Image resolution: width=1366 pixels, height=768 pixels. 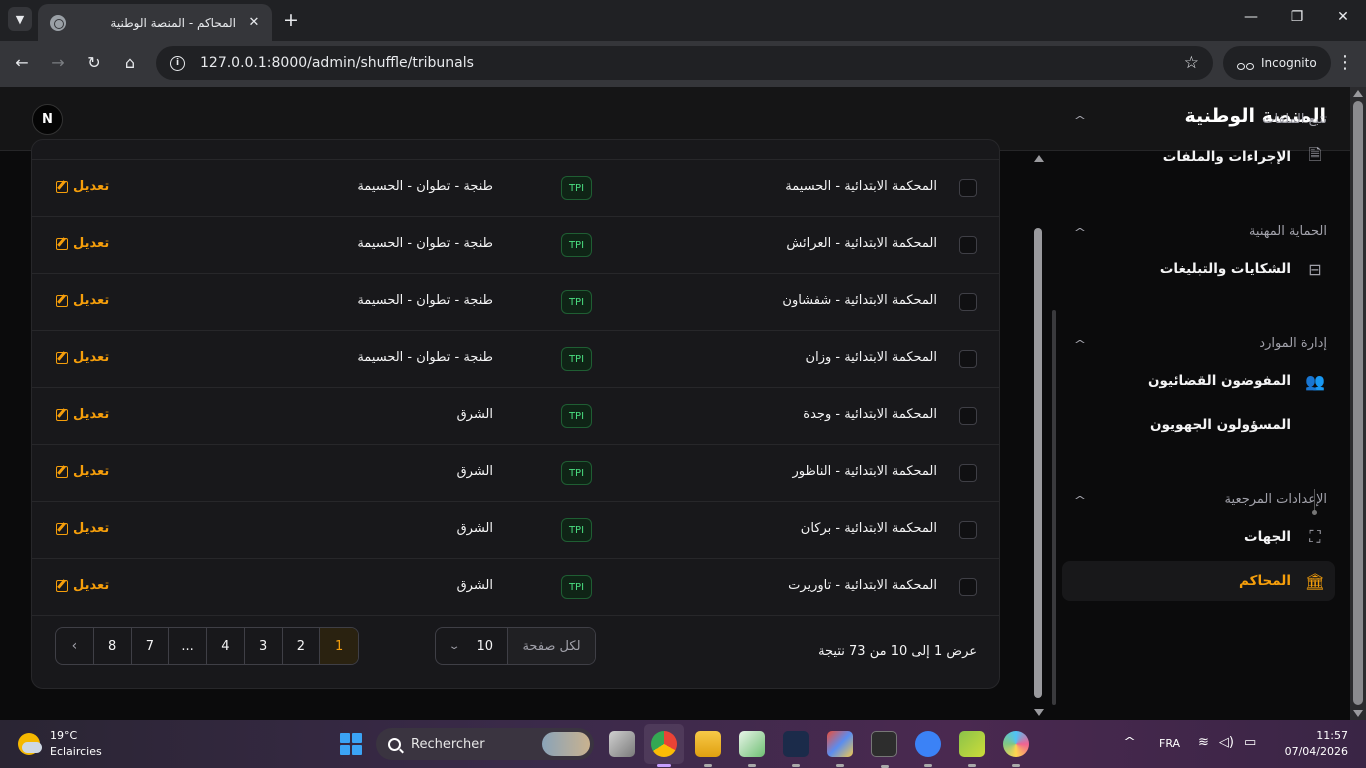 What do you see at coordinates (1220, 425) in the screenshot?
I see `sidebar-item-label: المسؤولون الجهويون` at bounding box center [1220, 425].